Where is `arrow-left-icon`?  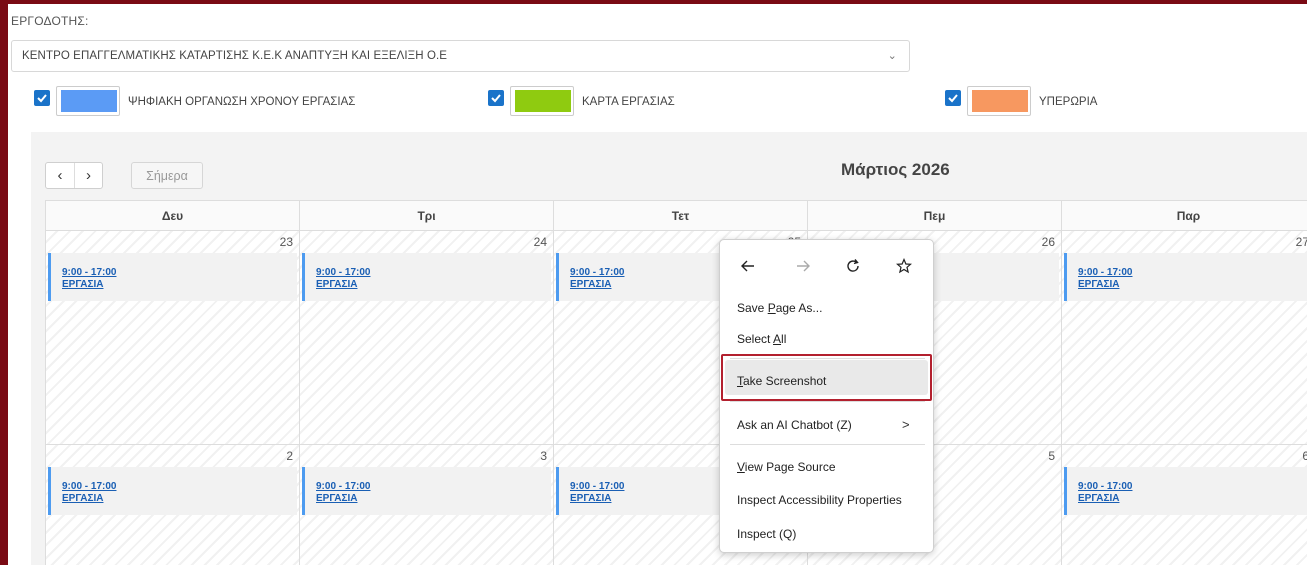 arrow-left-icon is located at coordinates (747, 266).